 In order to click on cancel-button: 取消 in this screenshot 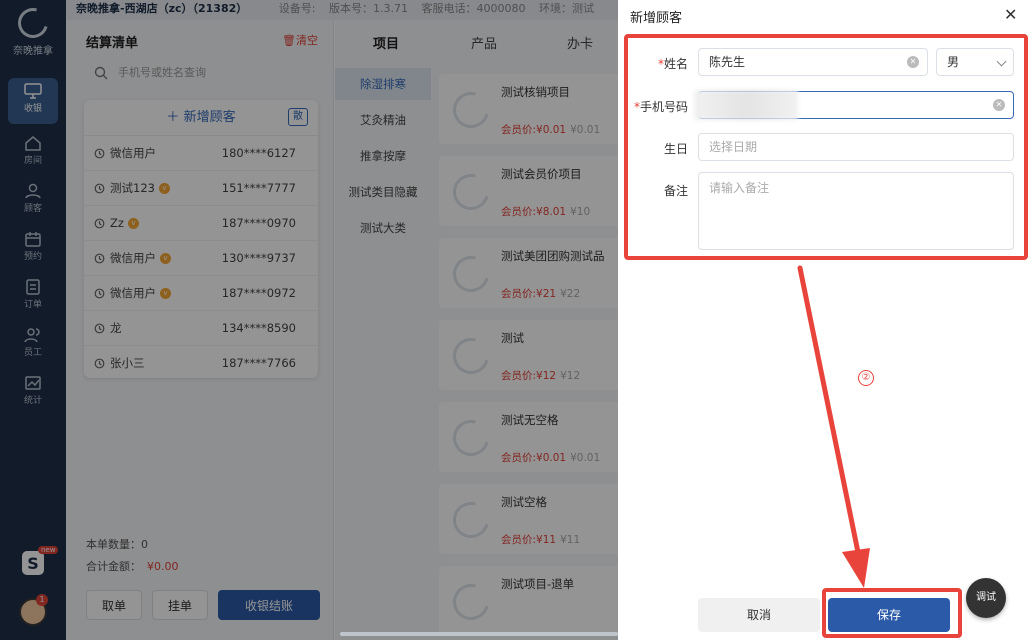, I will do `click(759, 615)`.